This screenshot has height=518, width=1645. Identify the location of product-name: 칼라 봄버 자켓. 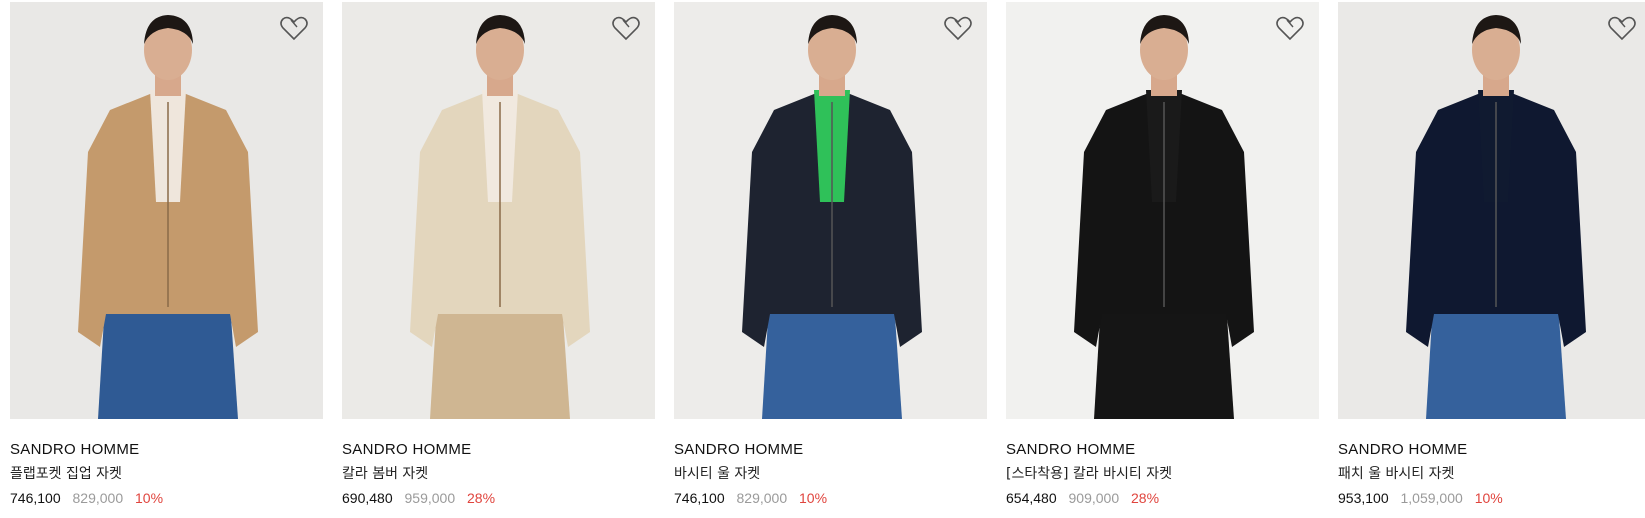
(498, 474).